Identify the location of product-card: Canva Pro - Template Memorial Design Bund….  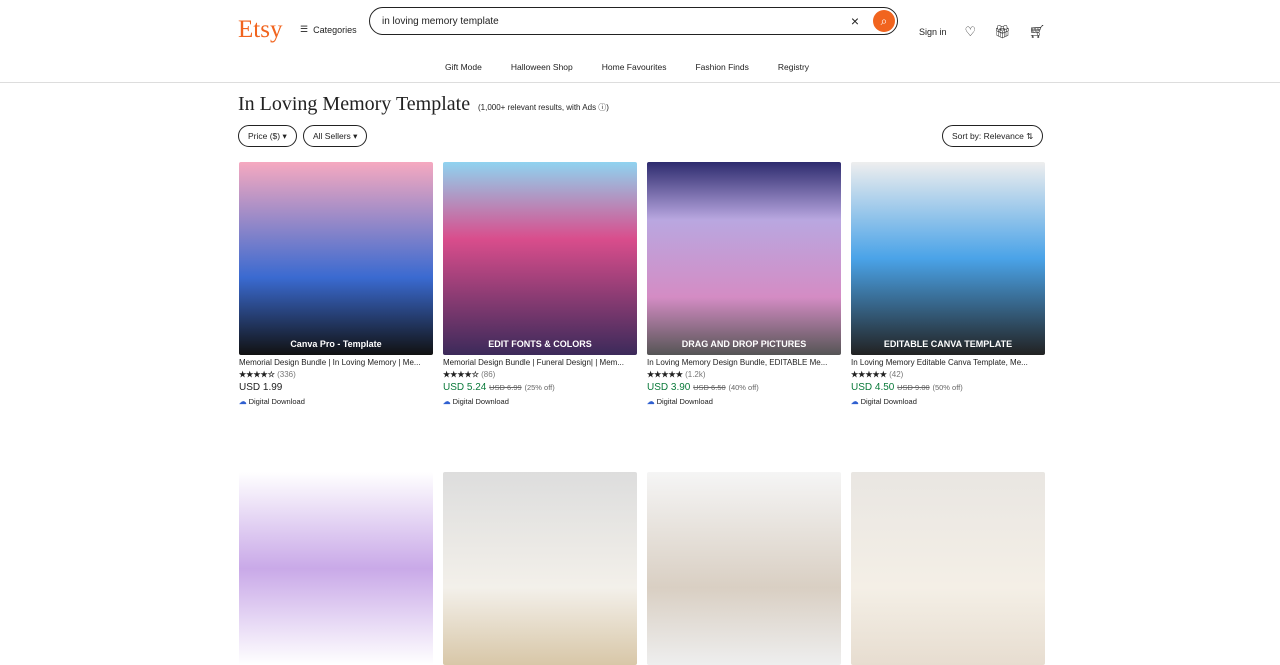
(336, 284).